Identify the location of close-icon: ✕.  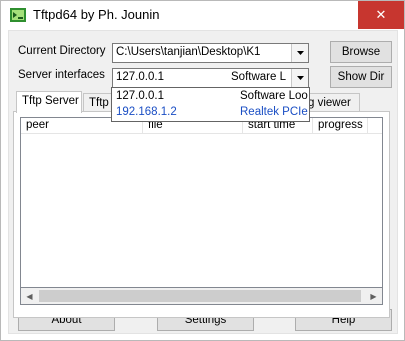
(381, 14).